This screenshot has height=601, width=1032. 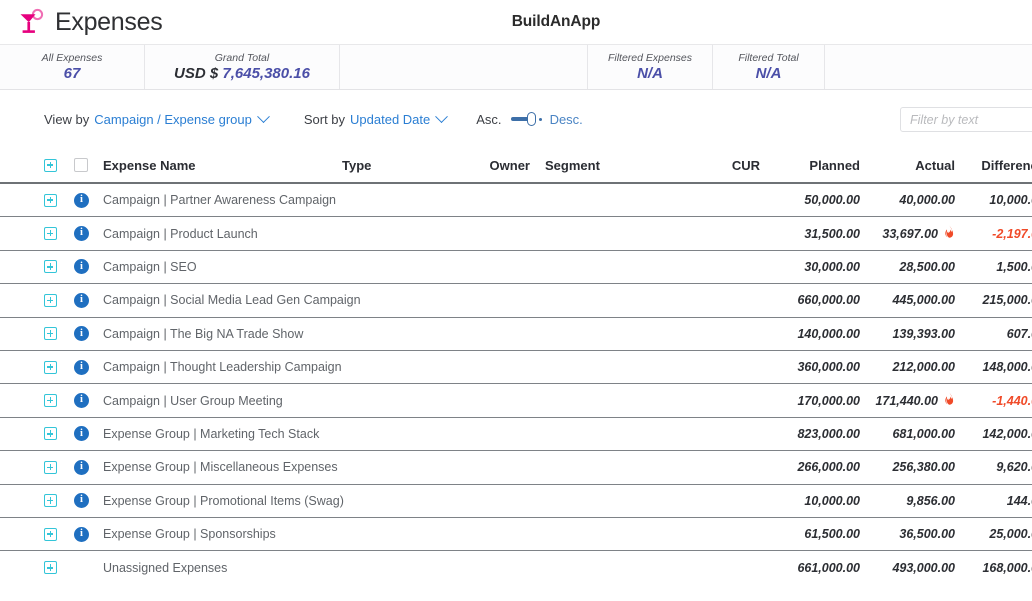 What do you see at coordinates (390, 119) in the screenshot?
I see `sort-by-dropdown: Updated Date` at bounding box center [390, 119].